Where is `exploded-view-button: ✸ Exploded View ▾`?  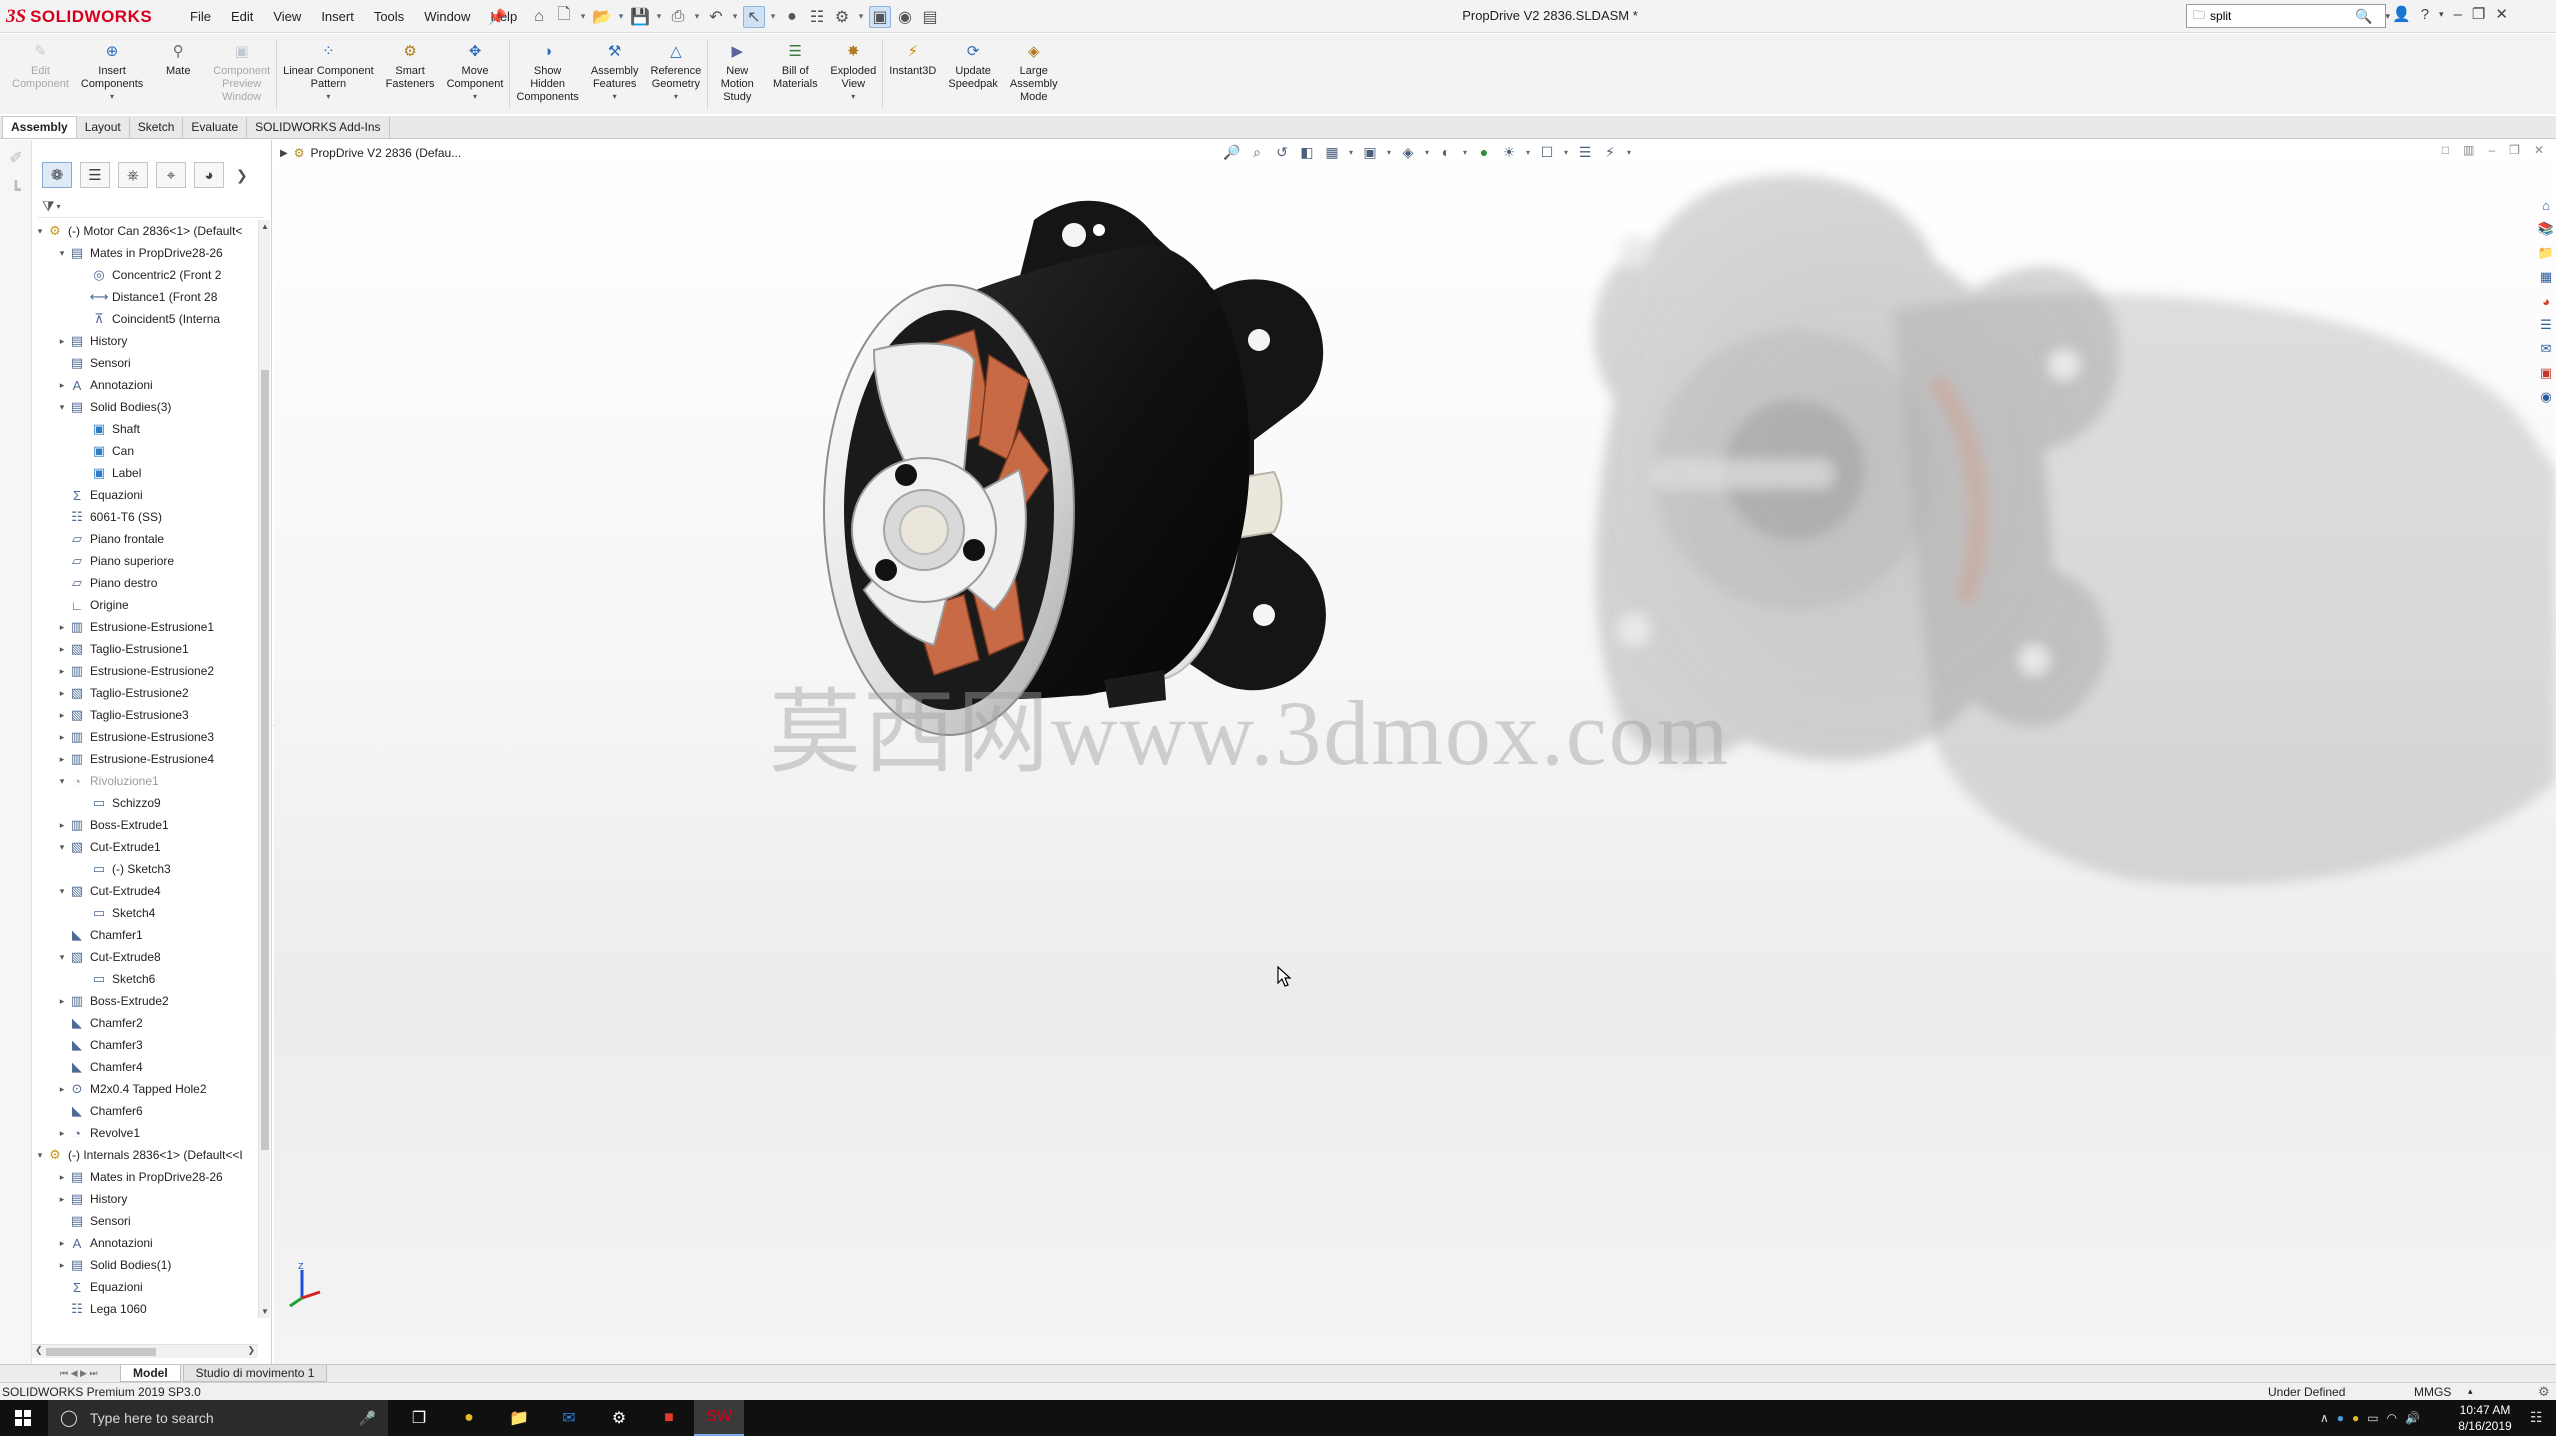 exploded-view-button: ✸ Exploded View ▾ is located at coordinates (853, 67).